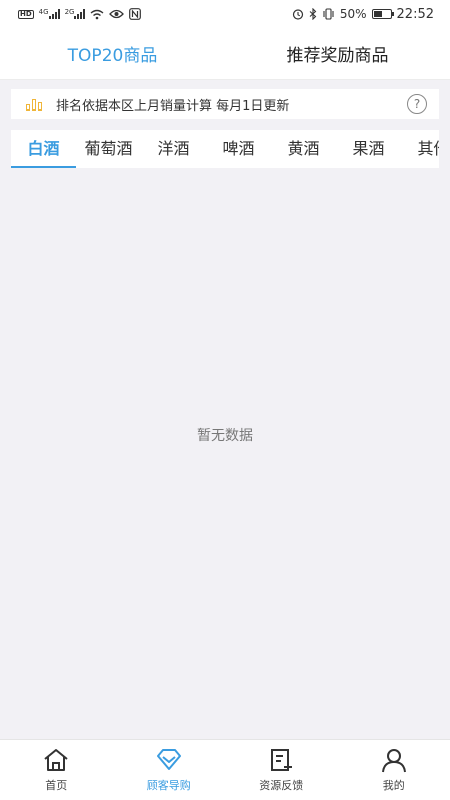 Image resolution: width=450 pixels, height=800 pixels. Describe the element at coordinates (56, 760) in the screenshot. I see `home-icon` at that location.